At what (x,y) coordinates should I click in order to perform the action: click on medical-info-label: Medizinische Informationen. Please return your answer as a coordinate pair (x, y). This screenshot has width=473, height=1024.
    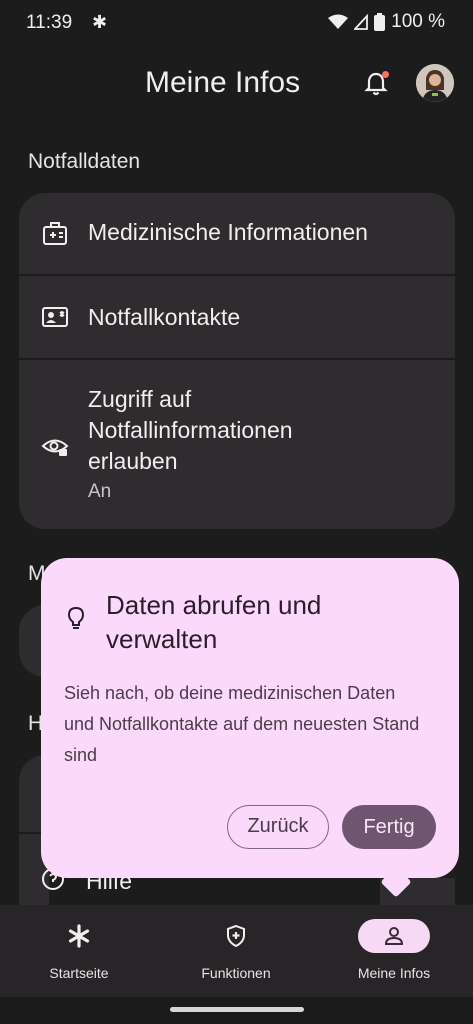
    Looking at the image, I should click on (228, 232).